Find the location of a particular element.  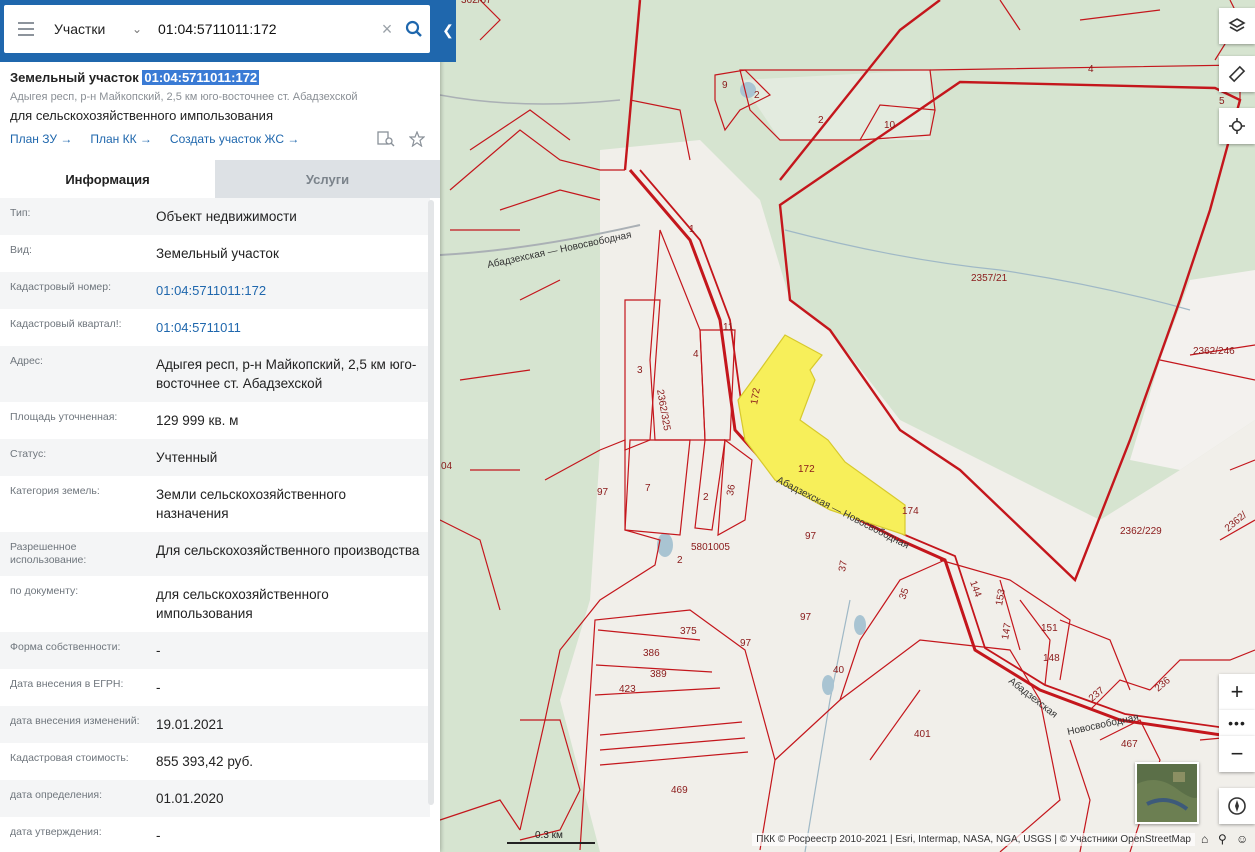

zoom-in-button: + is located at coordinates (1237, 692).